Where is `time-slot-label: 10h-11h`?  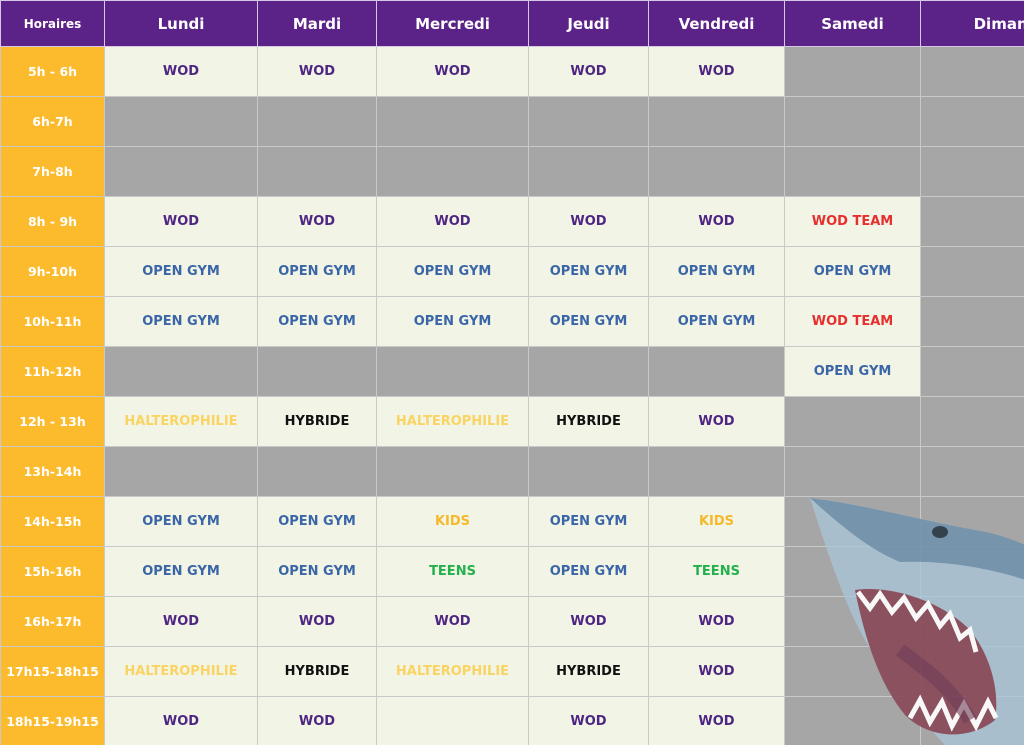 time-slot-label: 10h-11h is located at coordinates (52, 321).